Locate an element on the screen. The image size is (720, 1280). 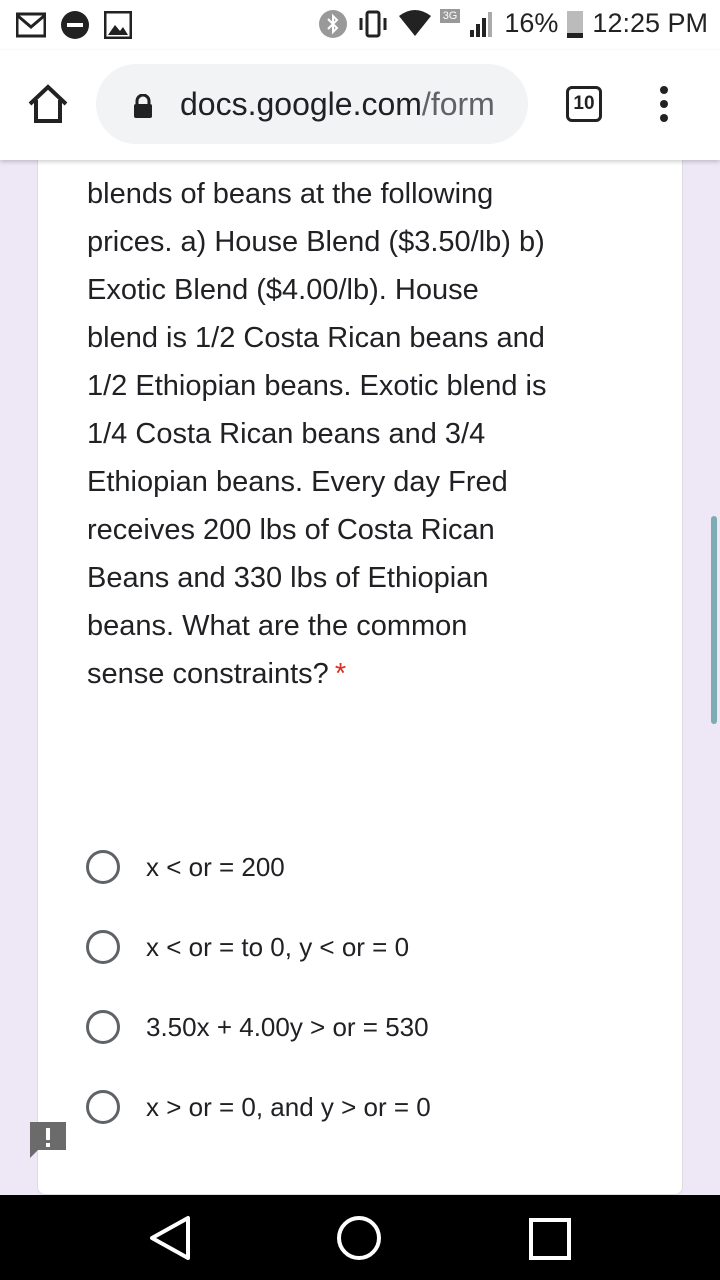
image-icon is located at coordinates (118, 25).